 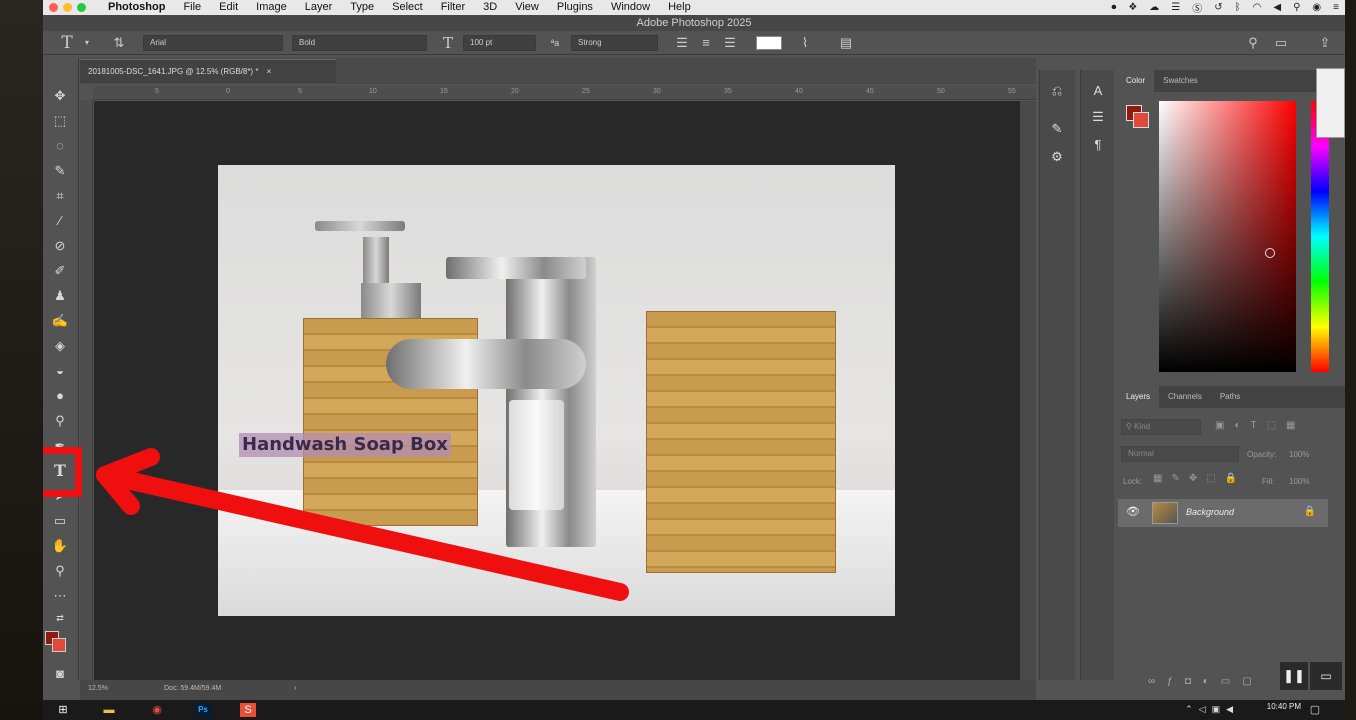 I want to click on quick-mask-icon: ◙, so click(x=60, y=674).